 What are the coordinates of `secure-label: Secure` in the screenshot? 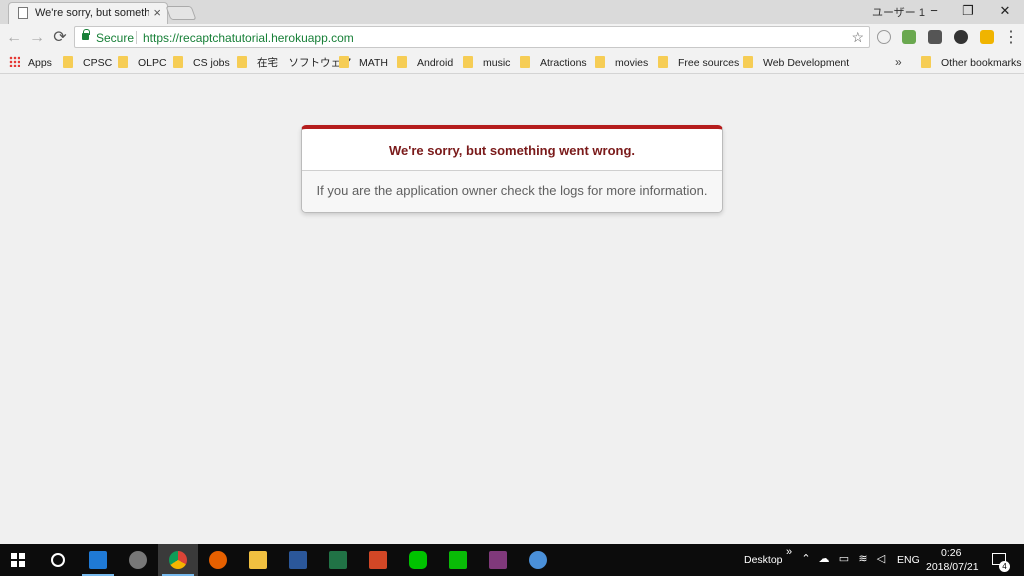 It's located at (115, 38).